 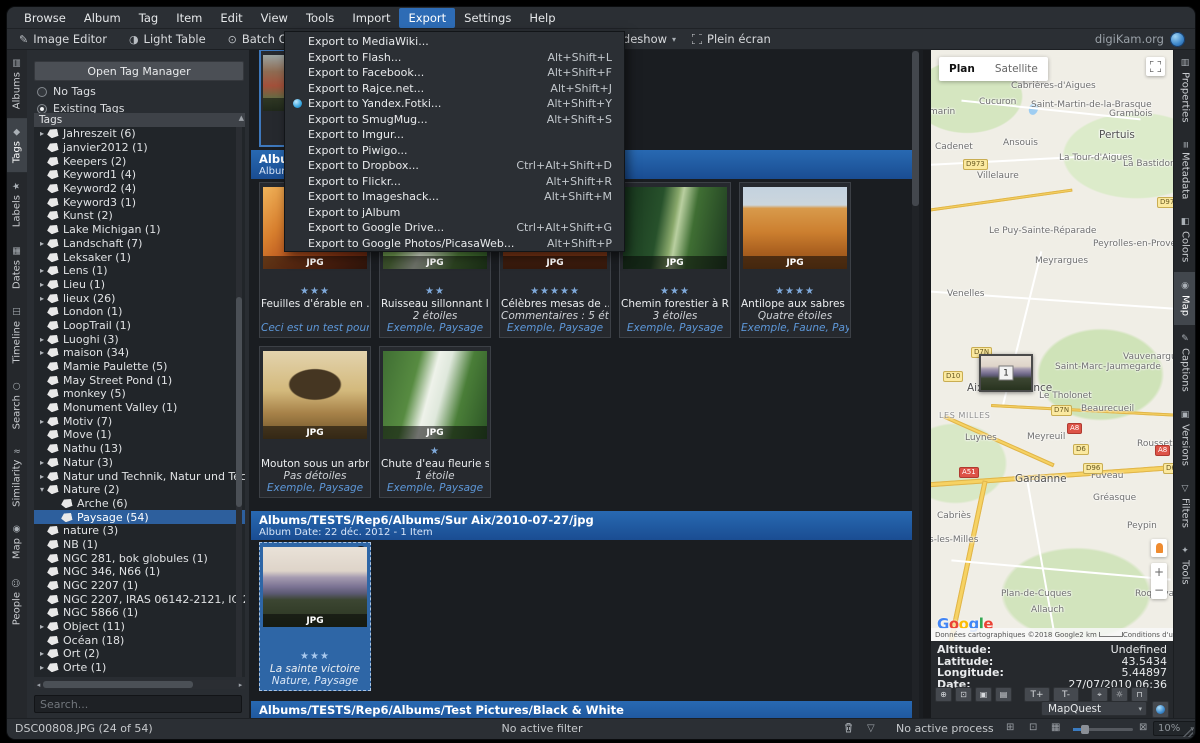 What do you see at coordinates (1184, 239) in the screenshot?
I see `right-sidebar-tab: ◧ Colors` at bounding box center [1184, 239].